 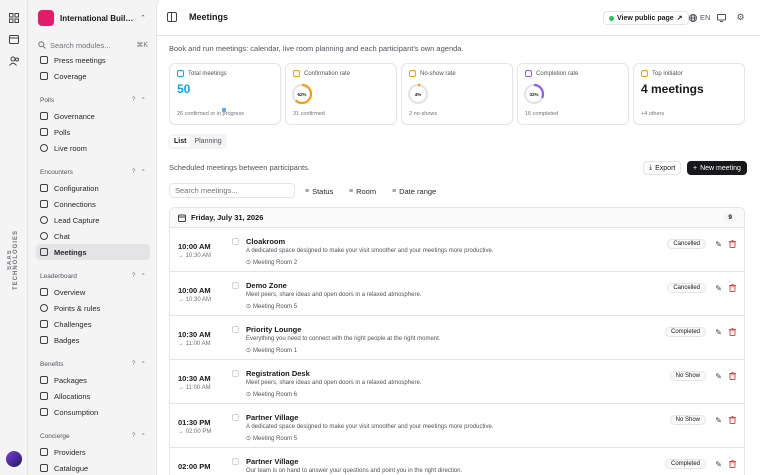 I want to click on status-badge: Cancelled, so click(x=686, y=288).